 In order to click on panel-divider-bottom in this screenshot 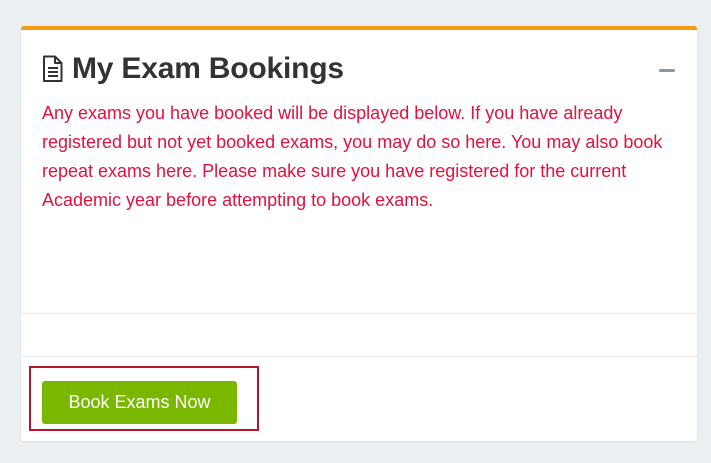, I will do `click(359, 356)`.